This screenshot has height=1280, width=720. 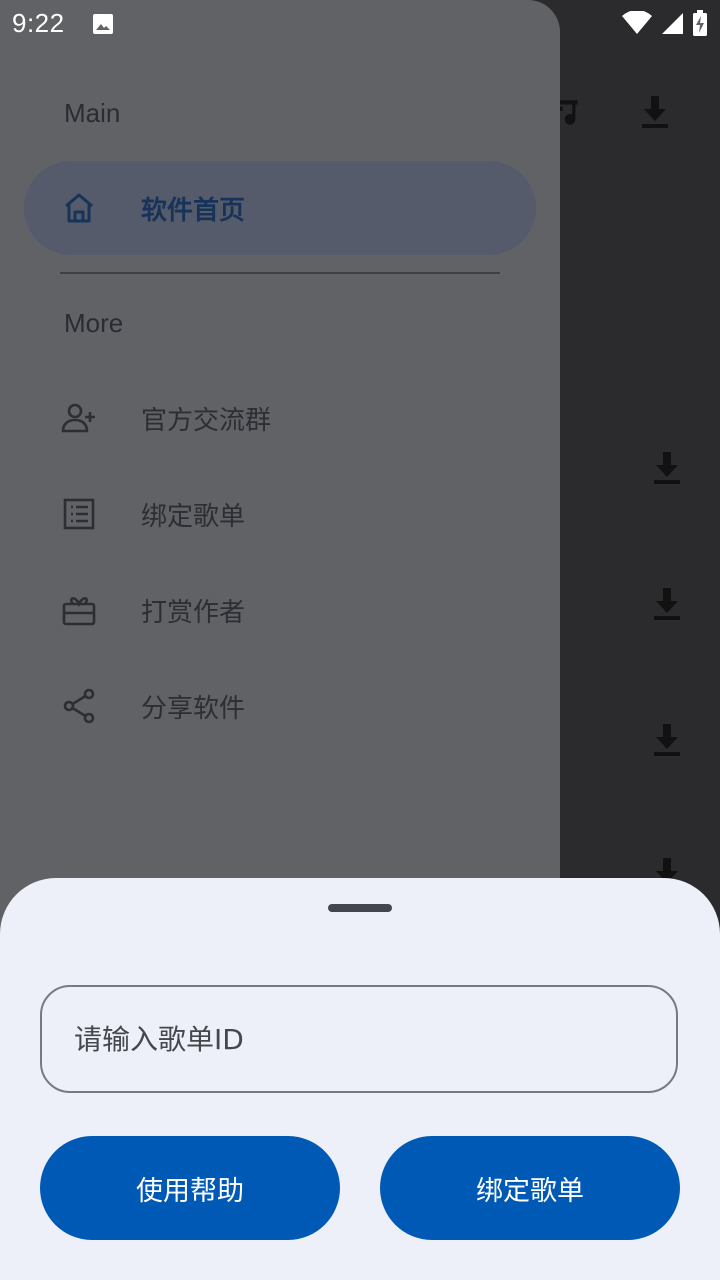 I want to click on playlist-id-input, so click(x=359, y=1039).